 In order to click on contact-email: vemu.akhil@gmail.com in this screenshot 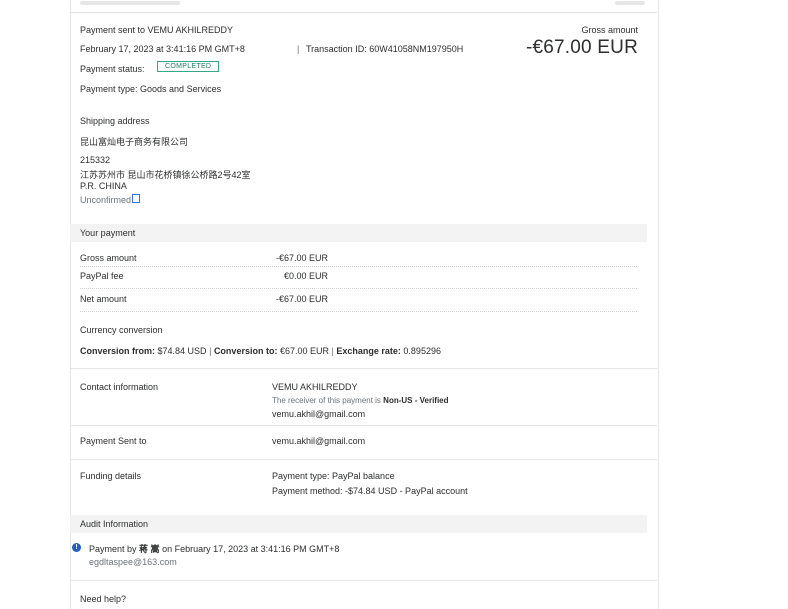, I will do `click(318, 414)`.